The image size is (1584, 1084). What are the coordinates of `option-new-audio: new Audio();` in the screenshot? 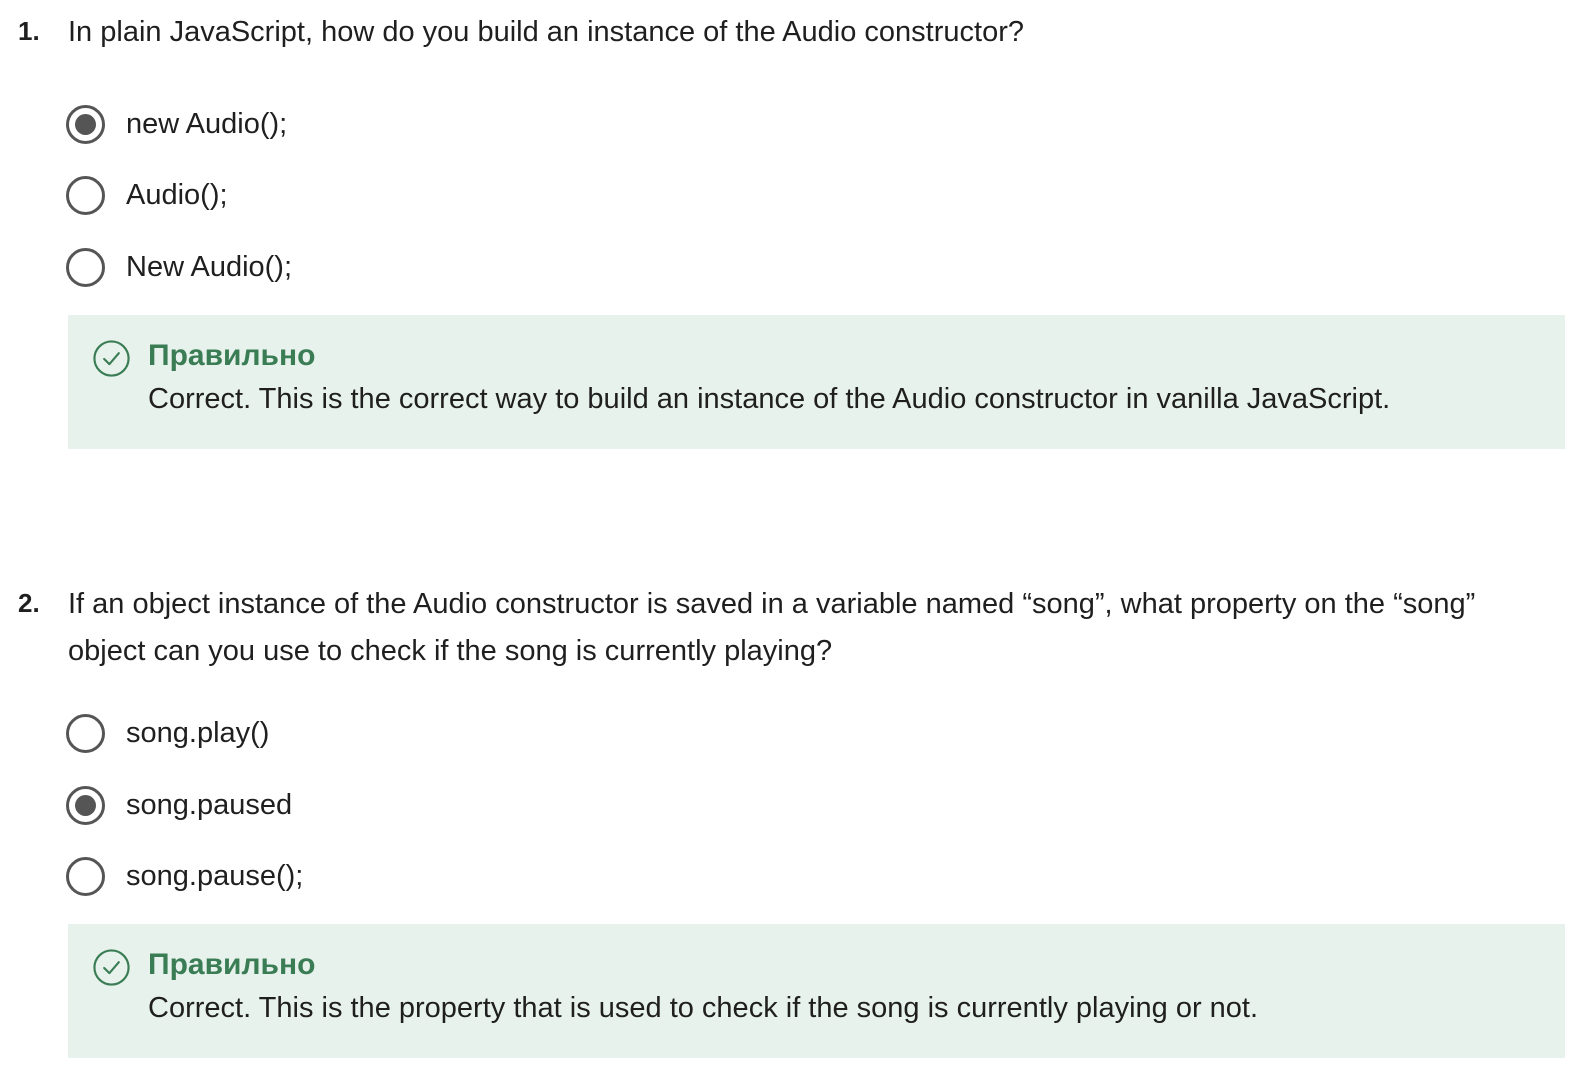 It's located at (176, 124).